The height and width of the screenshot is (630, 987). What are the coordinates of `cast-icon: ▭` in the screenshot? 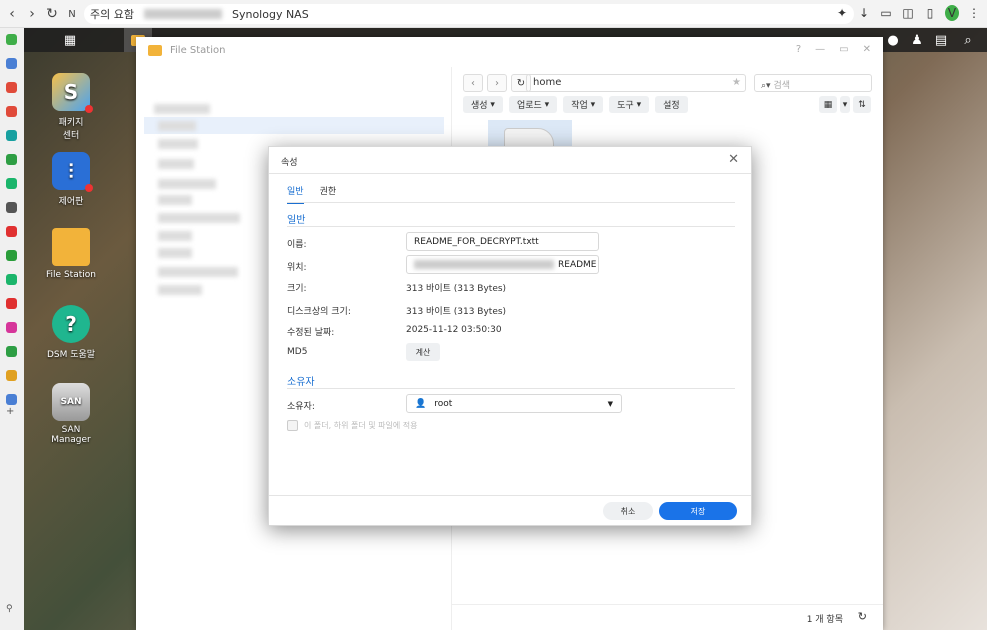 It's located at (886, 13).